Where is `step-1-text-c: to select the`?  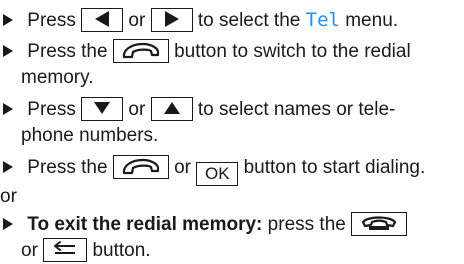 step-1-text-c: to select the is located at coordinates (249, 20).